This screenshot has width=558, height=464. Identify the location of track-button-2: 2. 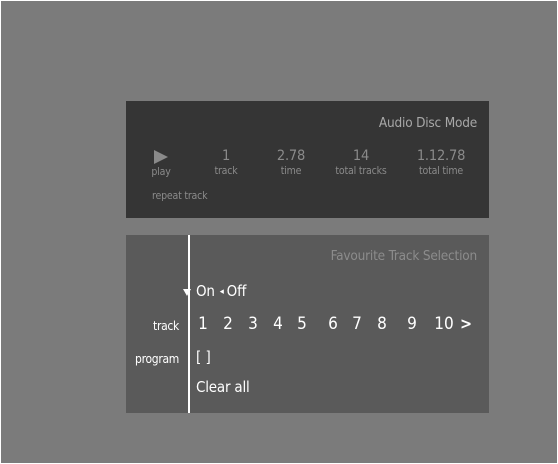
(228, 324).